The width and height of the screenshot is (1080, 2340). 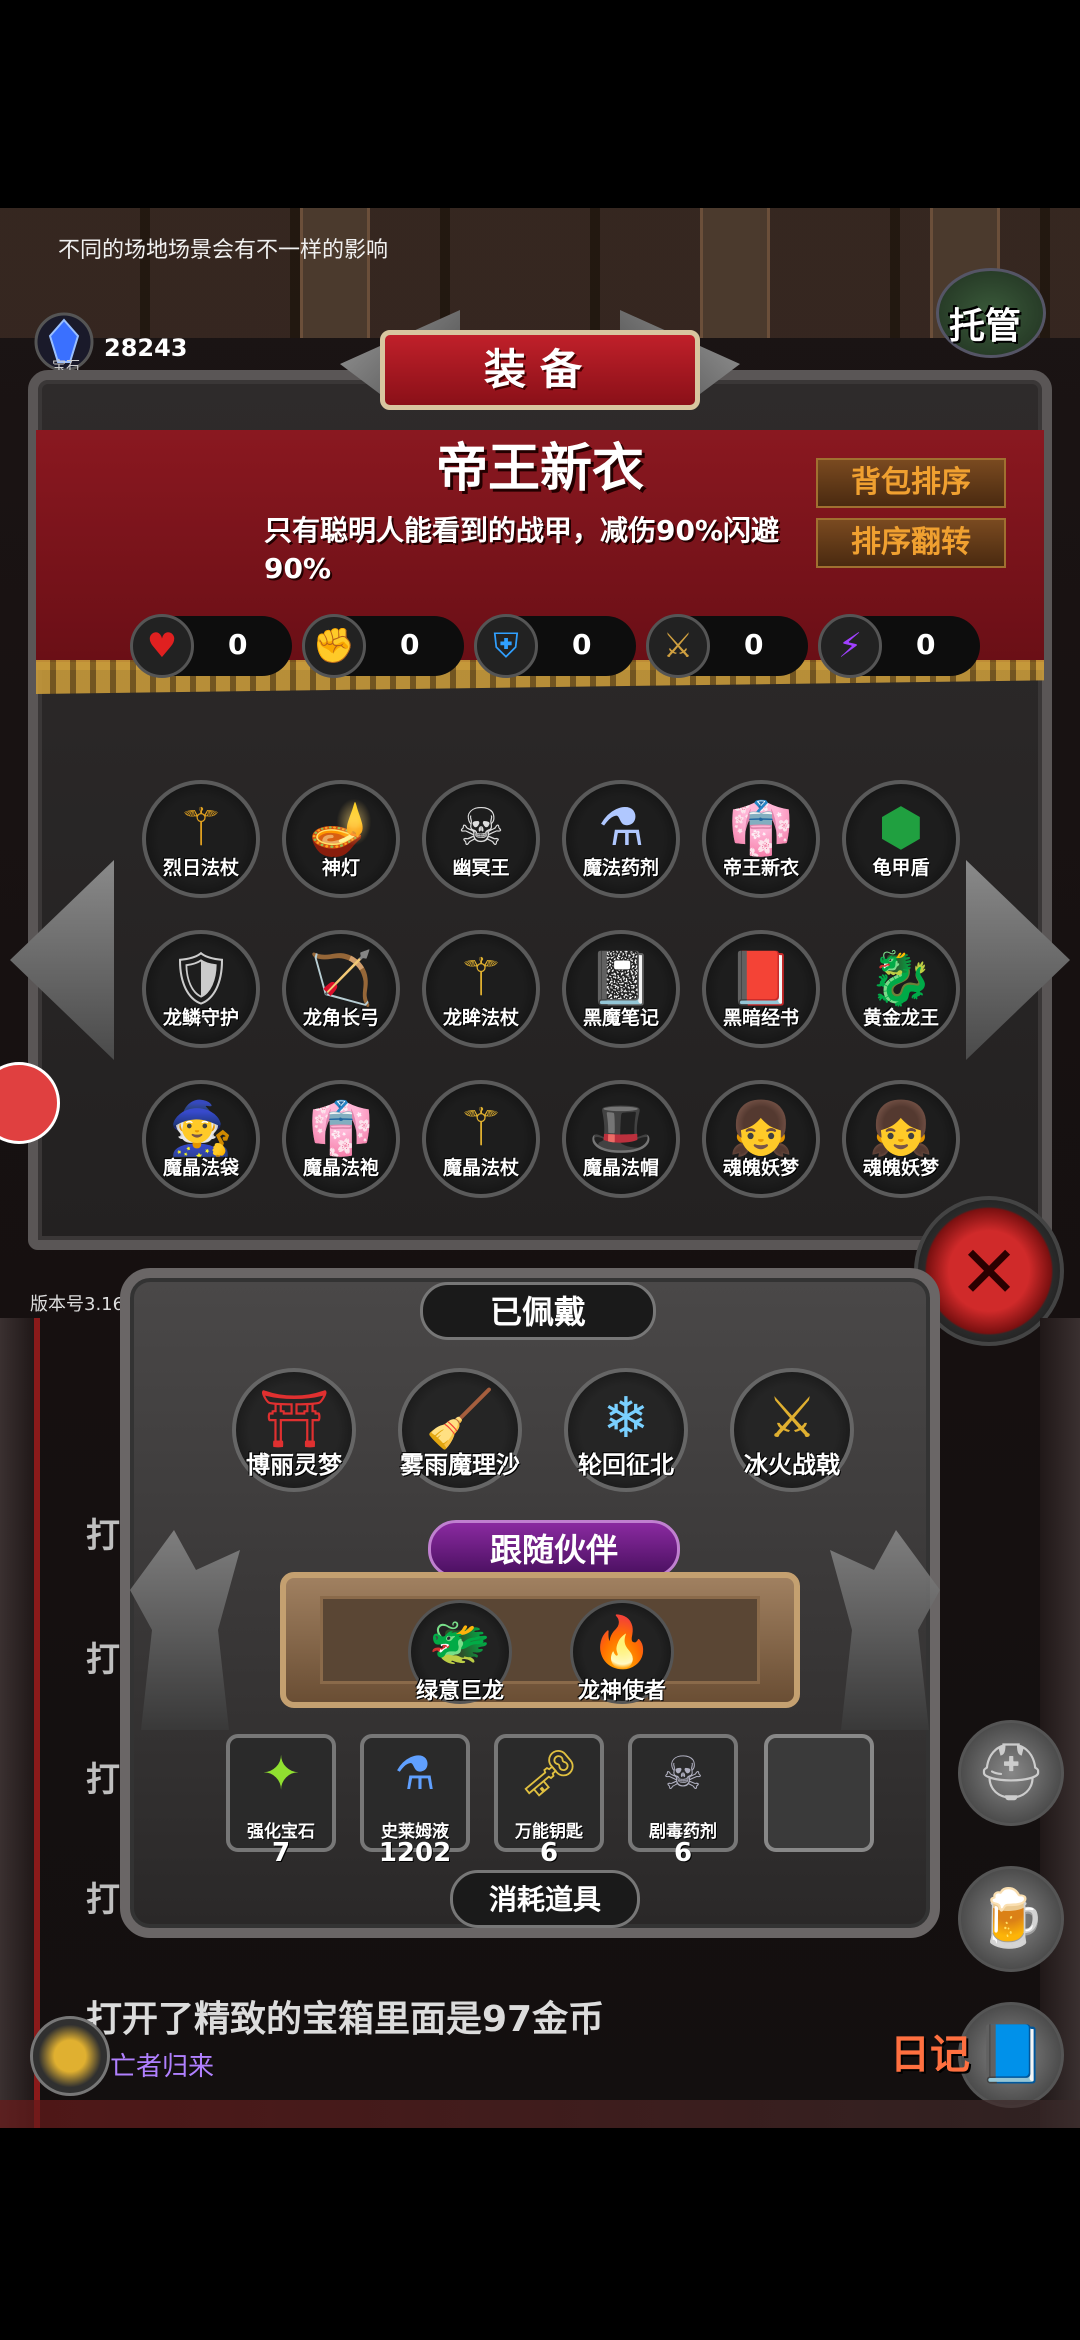 I want to click on witch-icon: 🧹, so click(x=460, y=1419).